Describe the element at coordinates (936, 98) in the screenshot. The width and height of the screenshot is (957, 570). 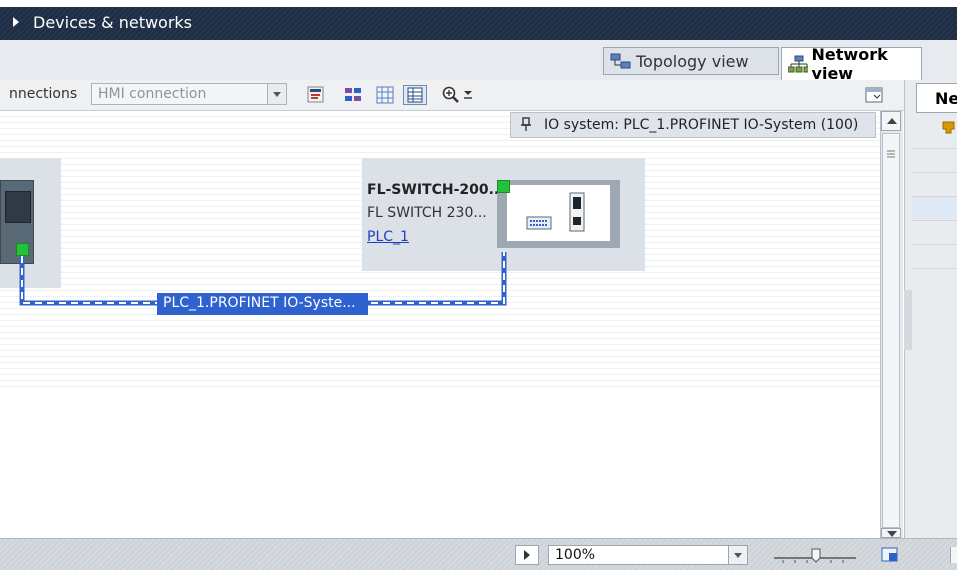
I see `tab-network-overview: Ne` at that location.